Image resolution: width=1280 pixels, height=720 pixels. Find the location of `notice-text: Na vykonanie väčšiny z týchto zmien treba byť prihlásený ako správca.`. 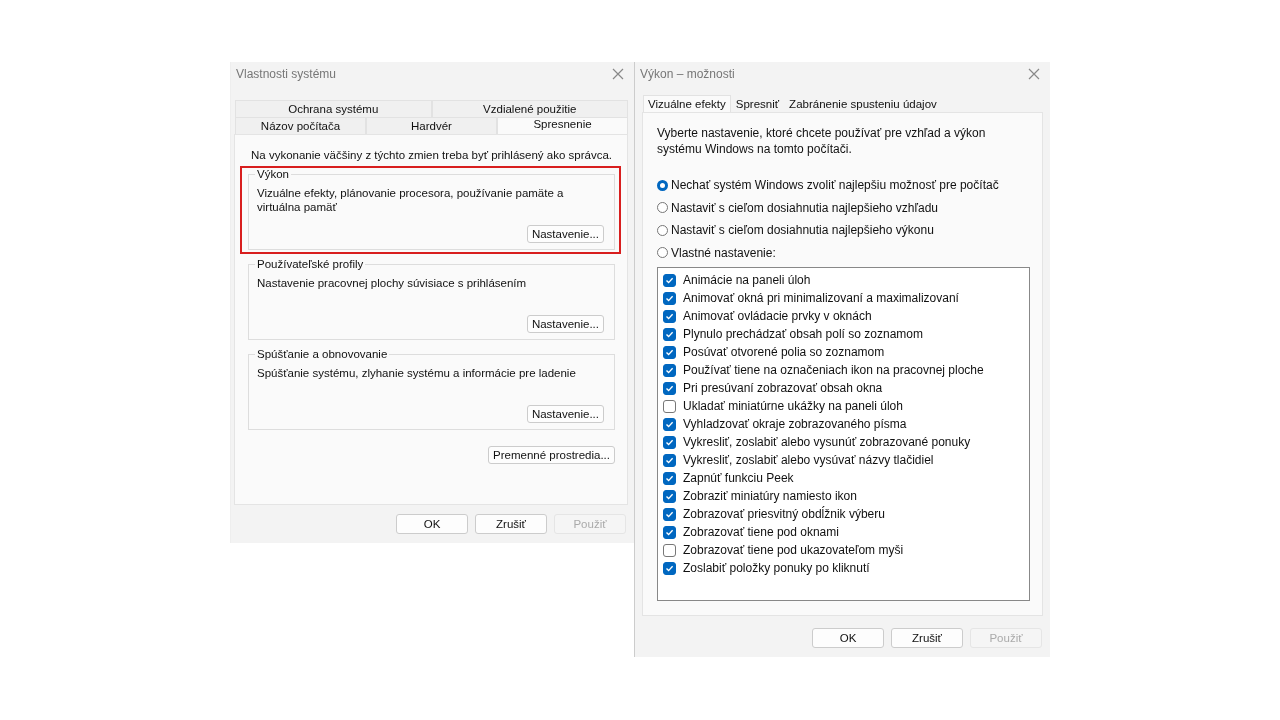

notice-text: Na vykonanie väčšiny z týchto zmien treba byť prihlásený ako správca. is located at coordinates (431, 155).